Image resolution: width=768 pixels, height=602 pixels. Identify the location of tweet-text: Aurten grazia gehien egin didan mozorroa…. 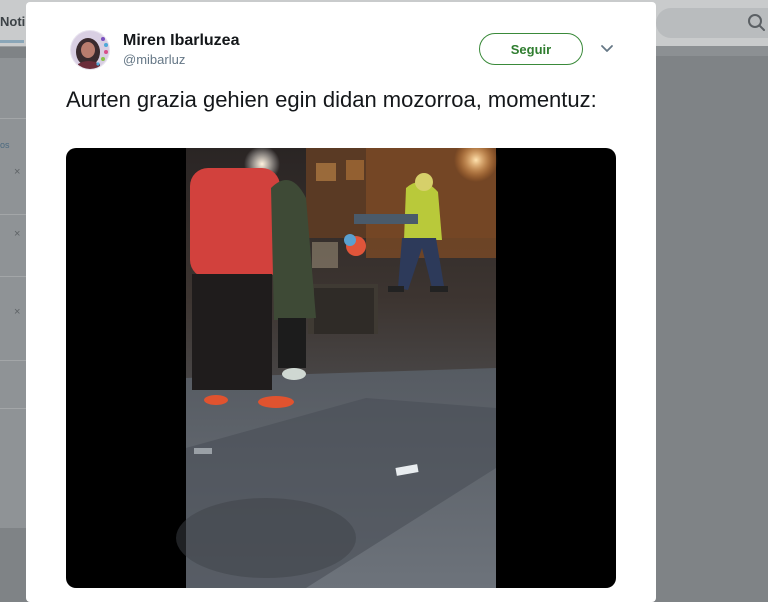
(331, 99).